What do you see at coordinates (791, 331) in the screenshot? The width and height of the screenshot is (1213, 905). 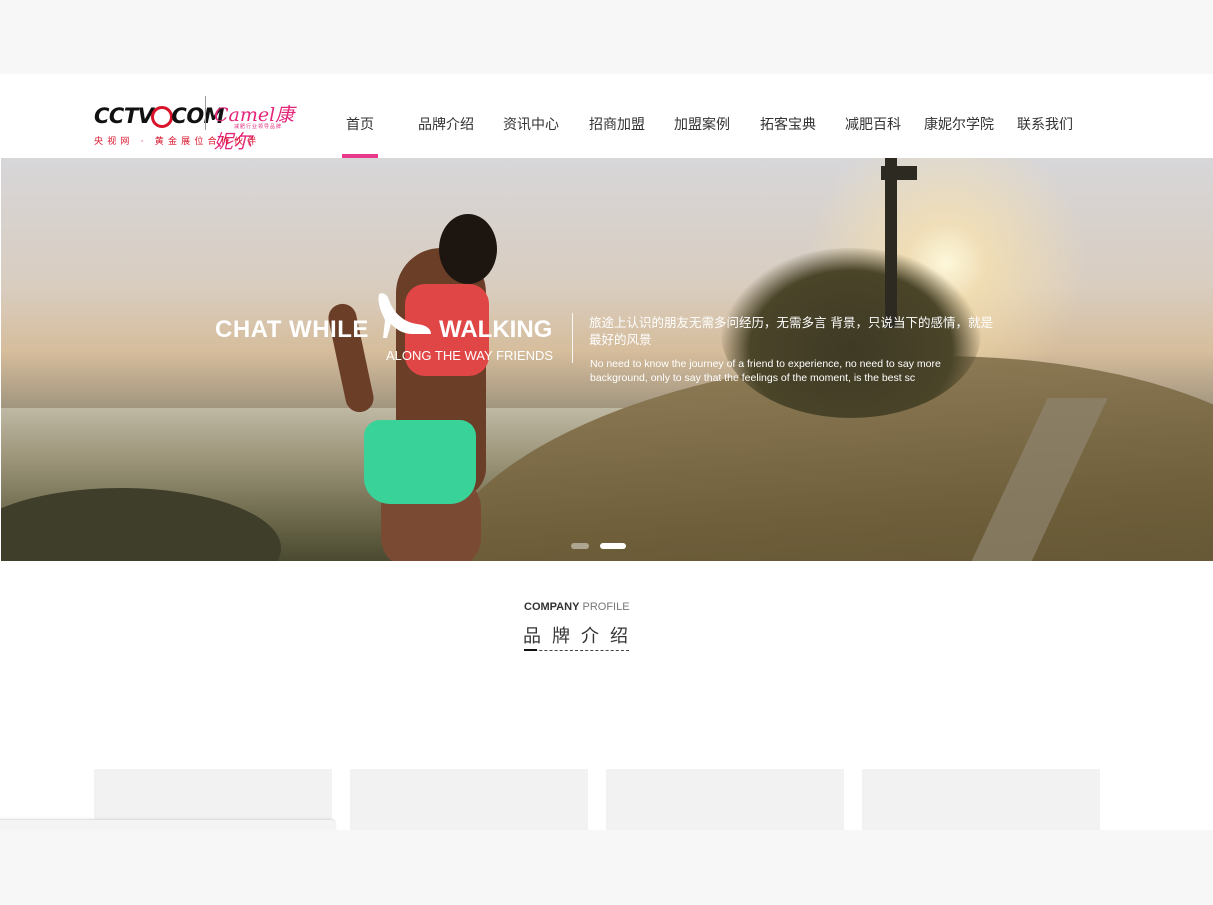 I see `banner-text-cn: 旅途上认识的朋友无需多问经历，无需多言 背景，只说当下的感情，就是最好的风景` at bounding box center [791, 331].